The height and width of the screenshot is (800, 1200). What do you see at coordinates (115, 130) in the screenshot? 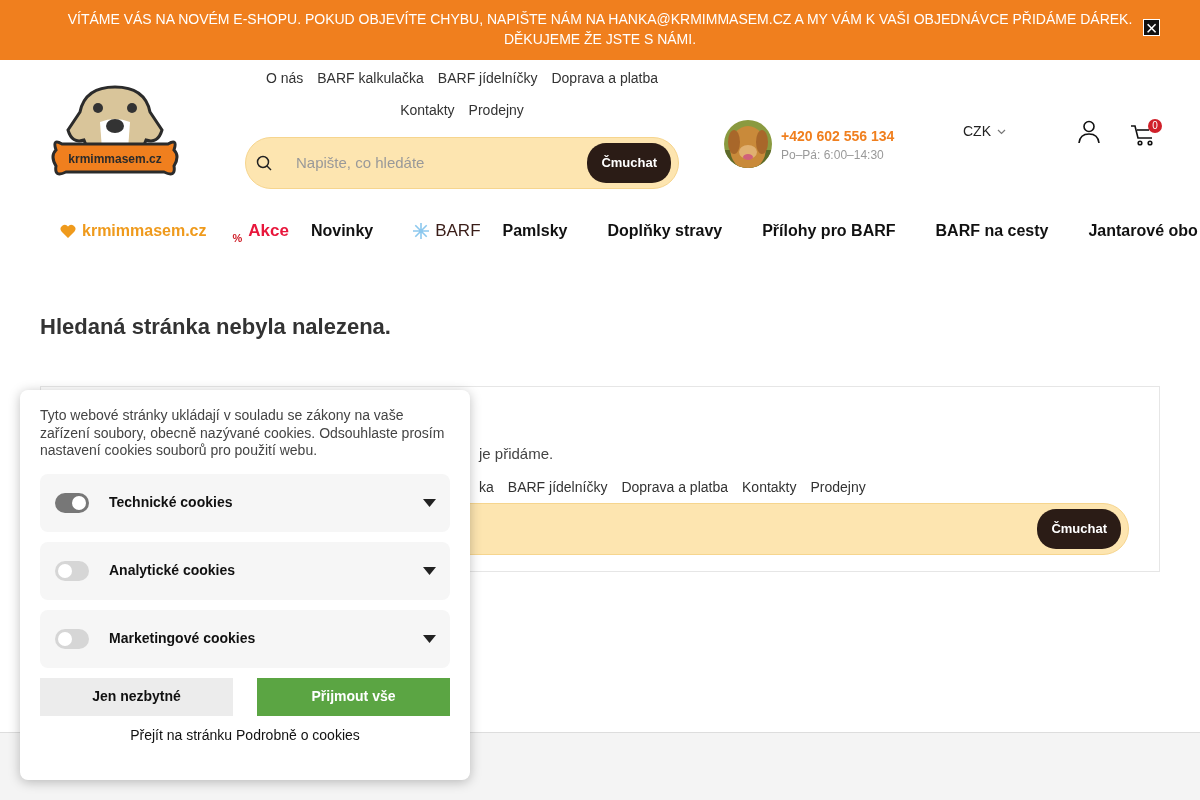
I see `dog-logo-drawing` at bounding box center [115, 130].